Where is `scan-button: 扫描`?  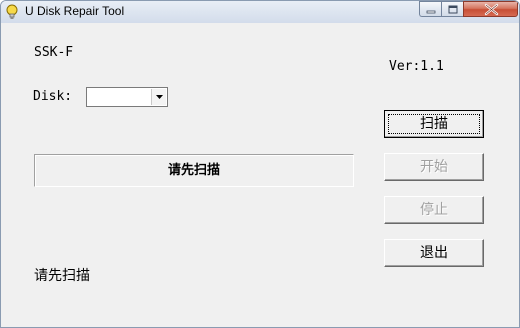 scan-button: 扫描 is located at coordinates (434, 124).